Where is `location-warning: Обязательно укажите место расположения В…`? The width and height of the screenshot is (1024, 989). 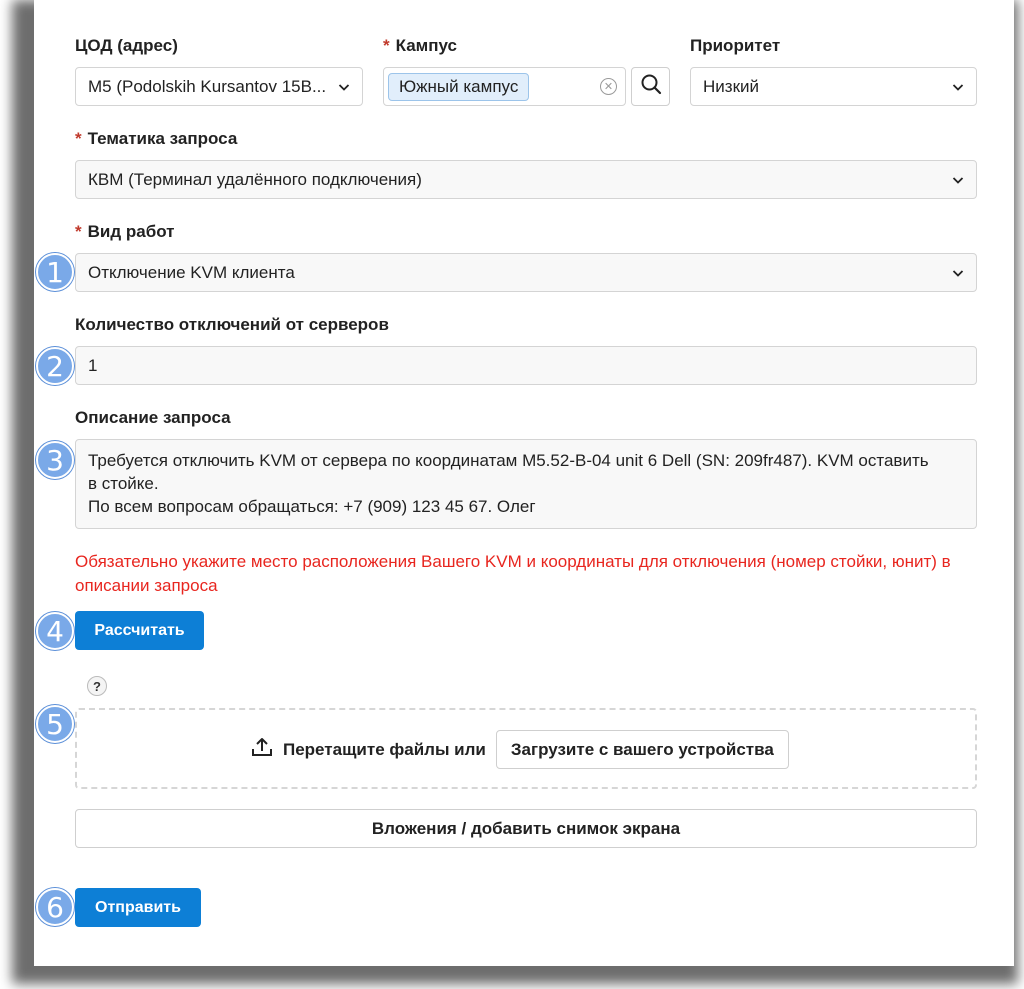
location-warning: Обязательно укажите место расположения В… is located at coordinates (513, 573).